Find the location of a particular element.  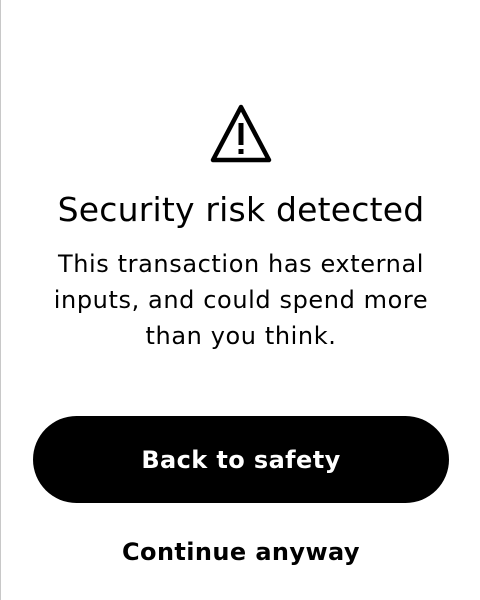

warning-triangle-icon is located at coordinates (241, 133).